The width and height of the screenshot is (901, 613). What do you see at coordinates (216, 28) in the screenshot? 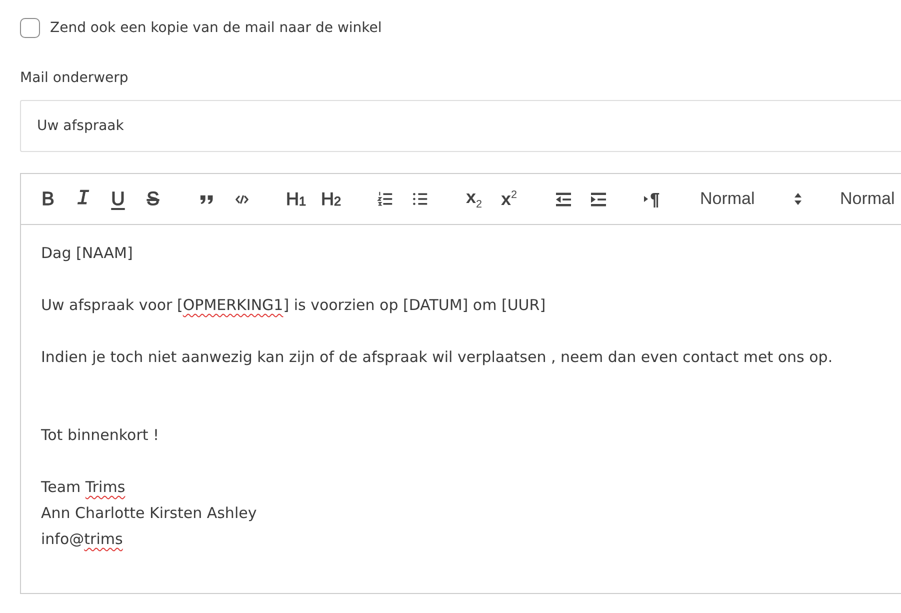
I see `checkbox-label: Zend ook een kopie van de mail naar de winkel` at bounding box center [216, 28].